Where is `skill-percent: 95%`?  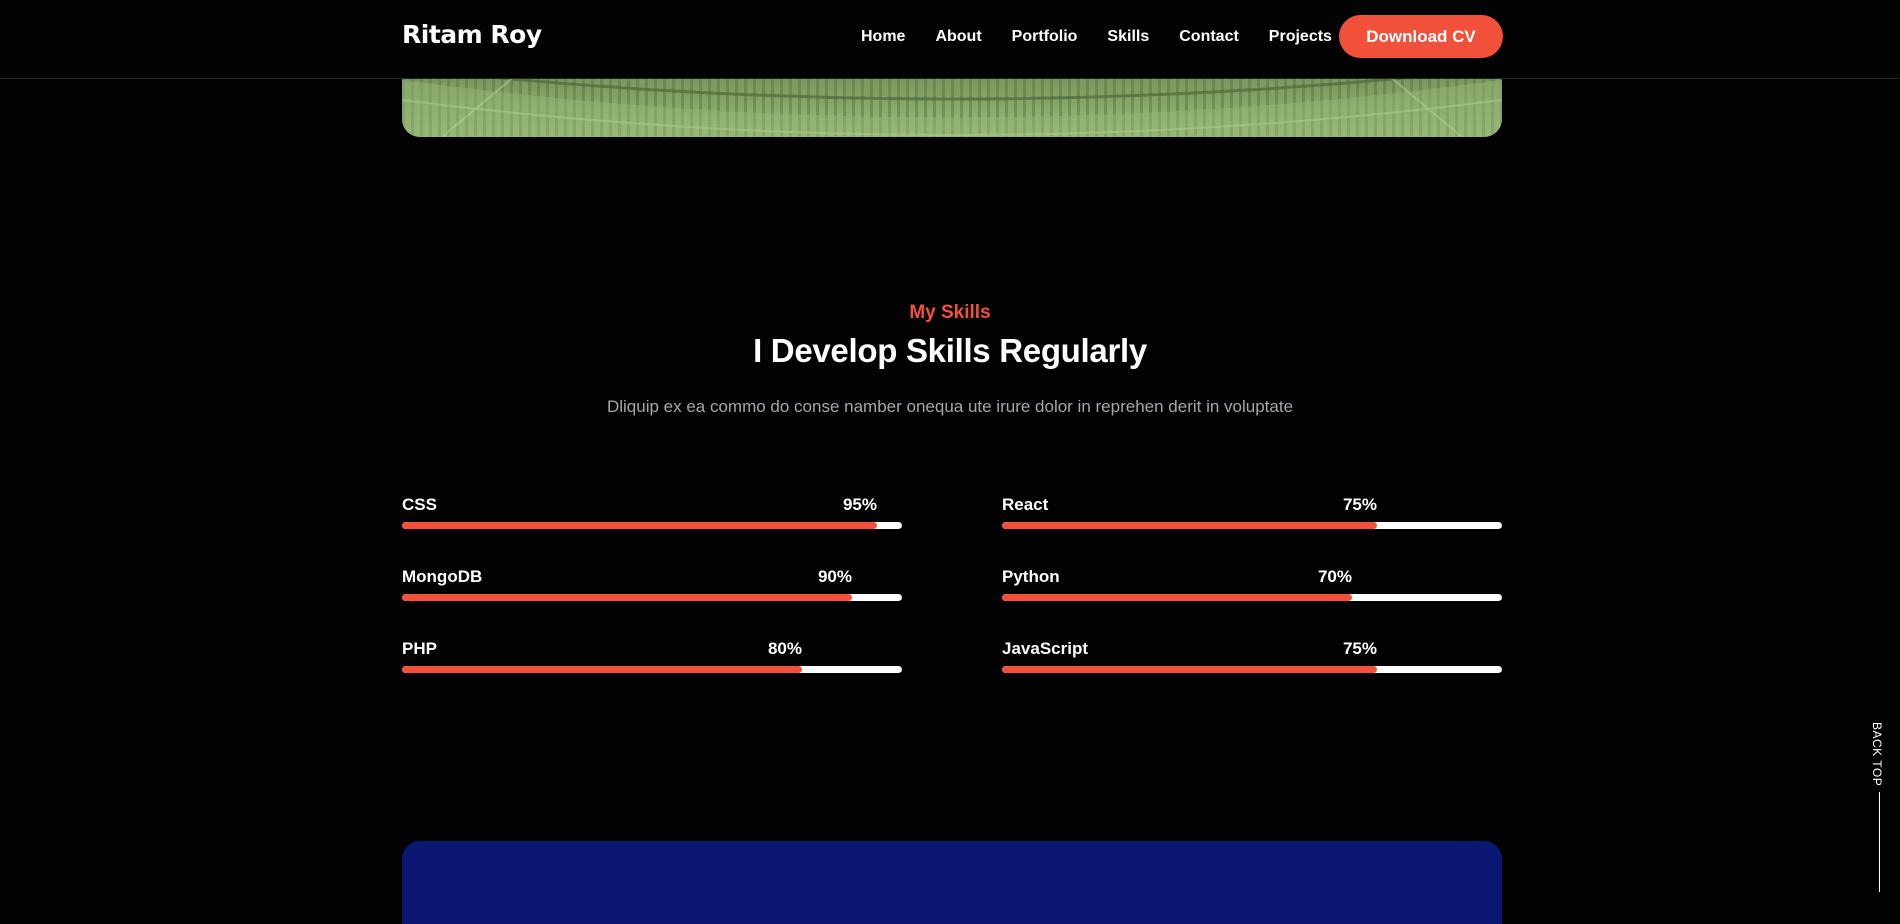
skill-percent: 95% is located at coordinates (859, 504).